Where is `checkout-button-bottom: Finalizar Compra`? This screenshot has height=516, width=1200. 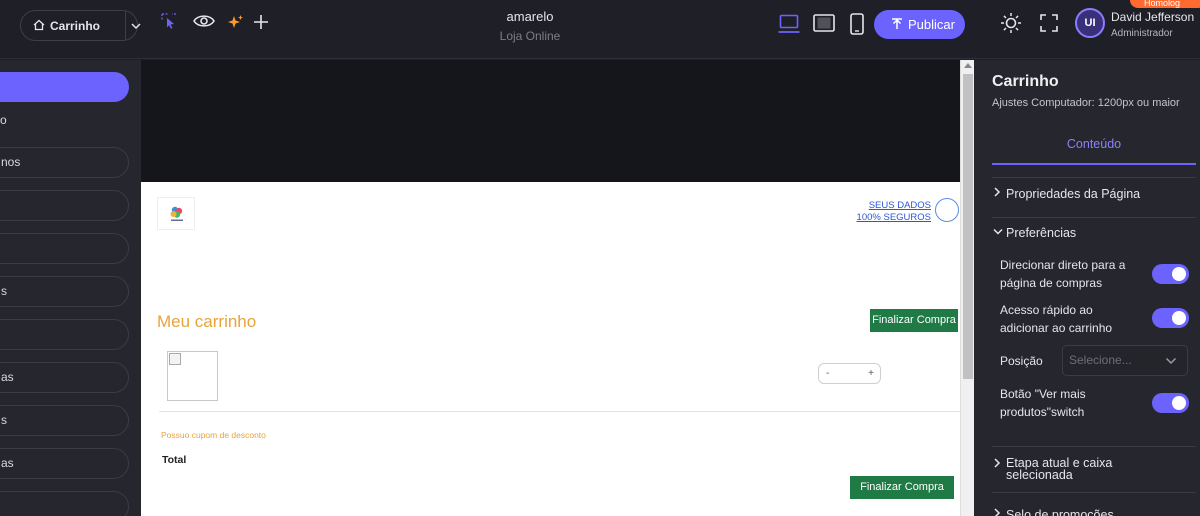 checkout-button-bottom: Finalizar Compra is located at coordinates (902, 487).